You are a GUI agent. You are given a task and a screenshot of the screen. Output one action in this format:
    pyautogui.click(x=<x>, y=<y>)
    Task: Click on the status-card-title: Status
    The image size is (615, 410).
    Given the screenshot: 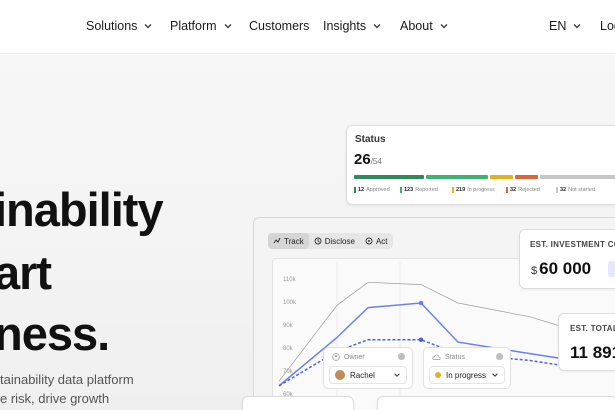 What is the action you would take?
    pyautogui.click(x=370, y=139)
    